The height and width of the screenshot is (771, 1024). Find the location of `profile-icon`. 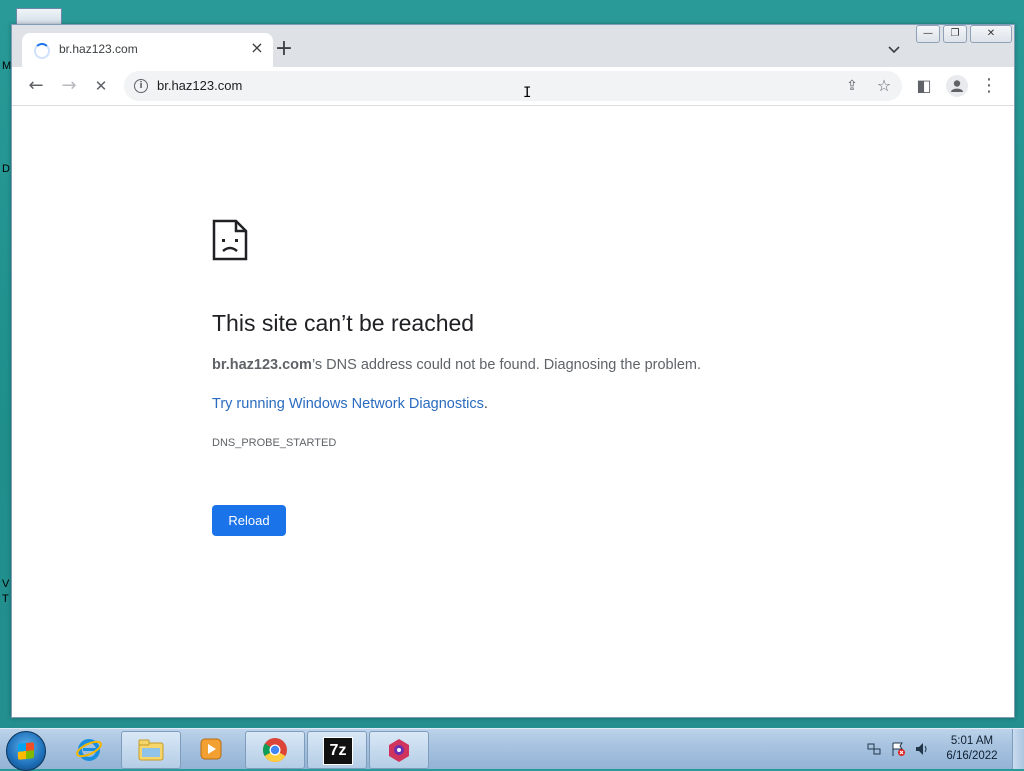

profile-icon is located at coordinates (957, 86).